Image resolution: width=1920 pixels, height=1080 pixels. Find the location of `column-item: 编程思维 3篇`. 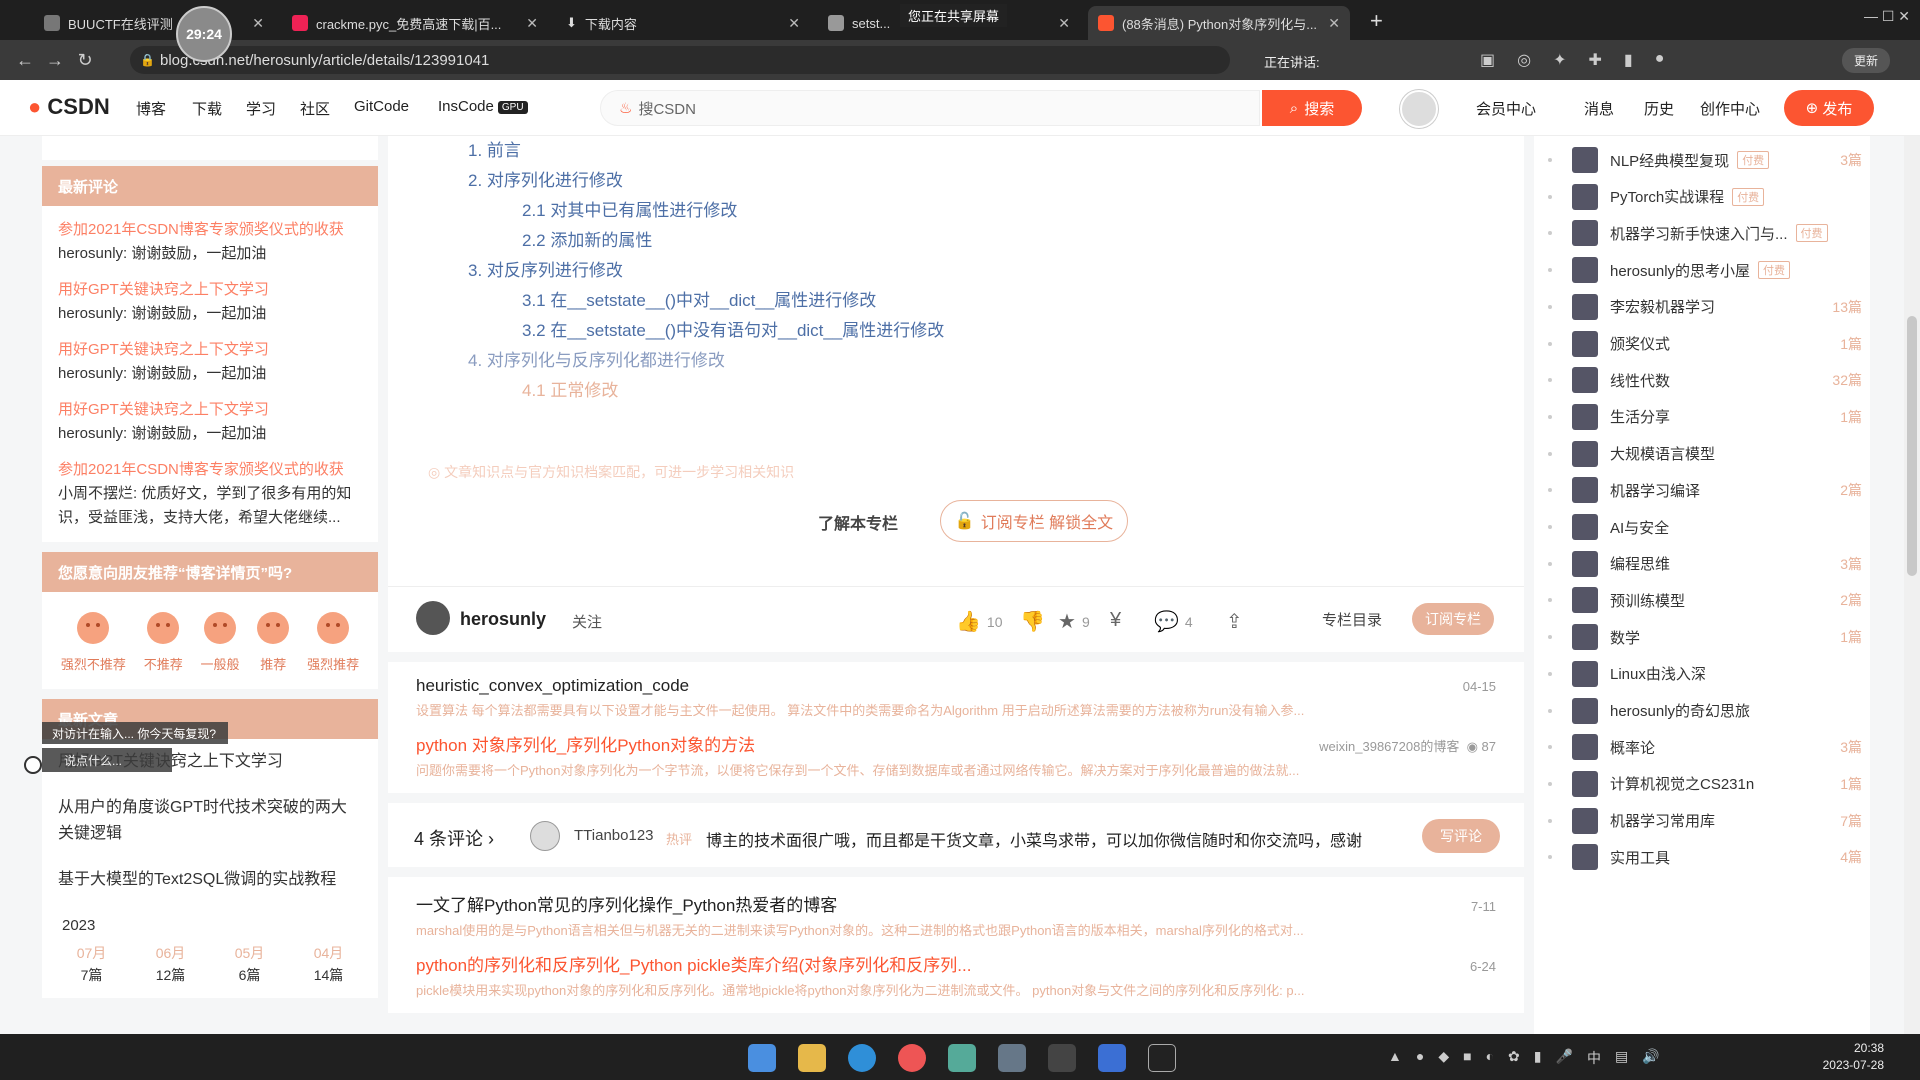

column-item: 编程思维 3篇 is located at coordinates (1717, 564).